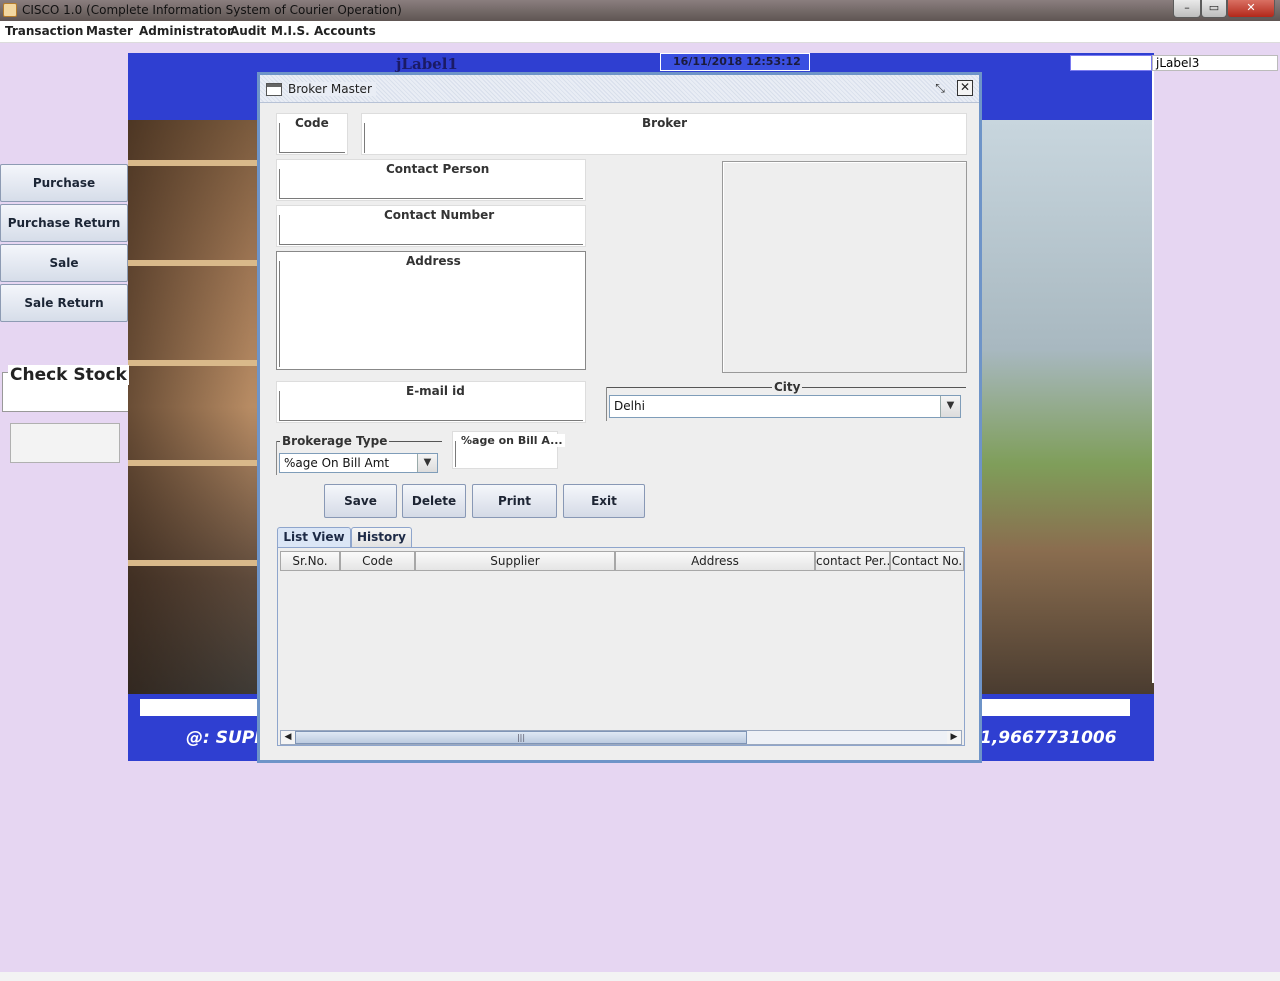  Describe the element at coordinates (381, 537) in the screenshot. I see `tab-history: History` at that location.